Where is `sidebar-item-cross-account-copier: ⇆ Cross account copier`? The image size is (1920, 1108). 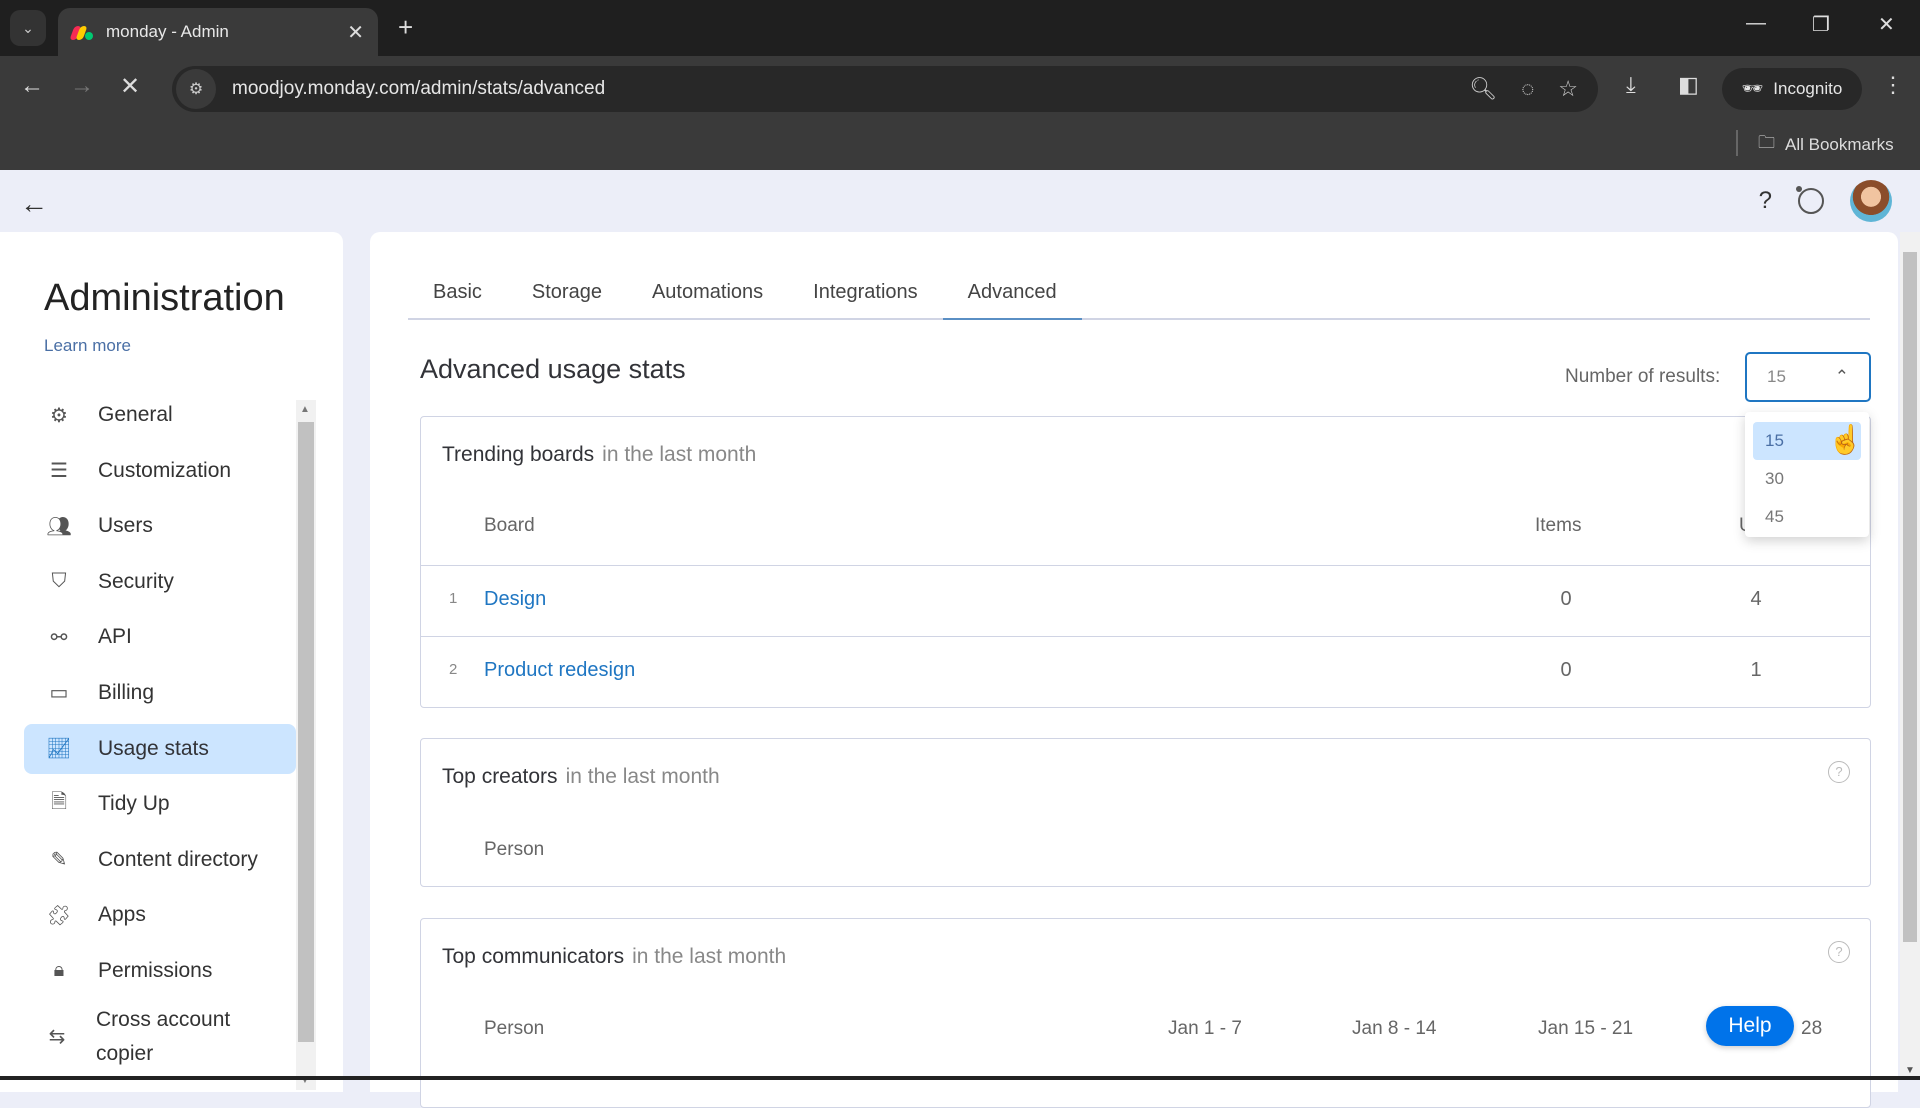 sidebar-item-cross-account-copier: ⇆ Cross account copier is located at coordinates (160, 1037).